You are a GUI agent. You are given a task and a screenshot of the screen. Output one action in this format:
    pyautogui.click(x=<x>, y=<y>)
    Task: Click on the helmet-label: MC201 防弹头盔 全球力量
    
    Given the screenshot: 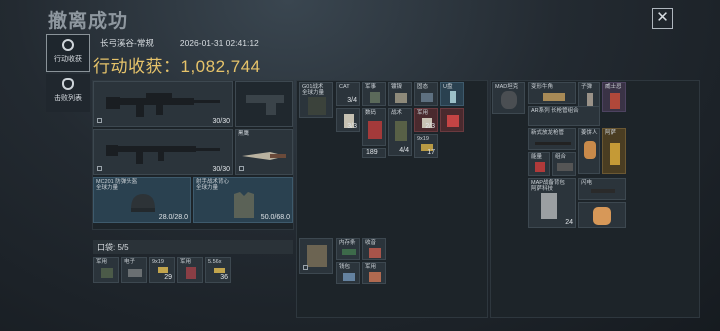 What is the action you would take?
    pyautogui.click(x=116, y=185)
    